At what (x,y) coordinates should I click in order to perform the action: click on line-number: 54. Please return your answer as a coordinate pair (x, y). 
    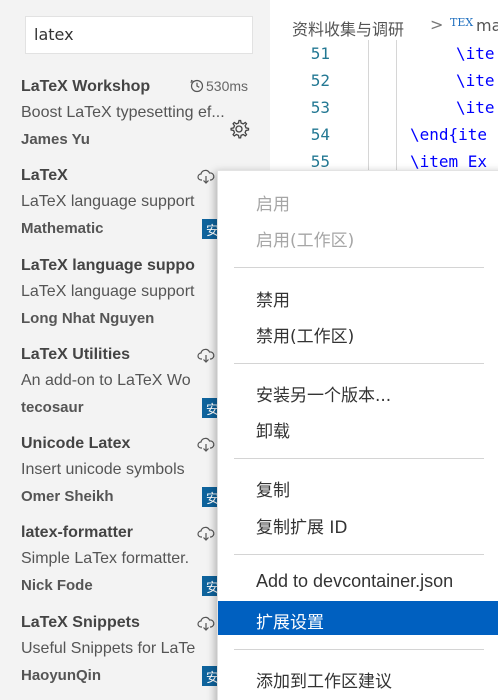
    Looking at the image, I should click on (320, 134).